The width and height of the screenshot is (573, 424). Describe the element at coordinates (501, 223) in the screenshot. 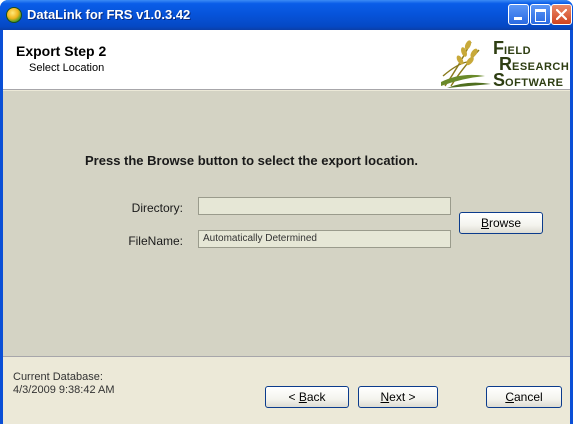

I see `browse-button: Browse` at that location.